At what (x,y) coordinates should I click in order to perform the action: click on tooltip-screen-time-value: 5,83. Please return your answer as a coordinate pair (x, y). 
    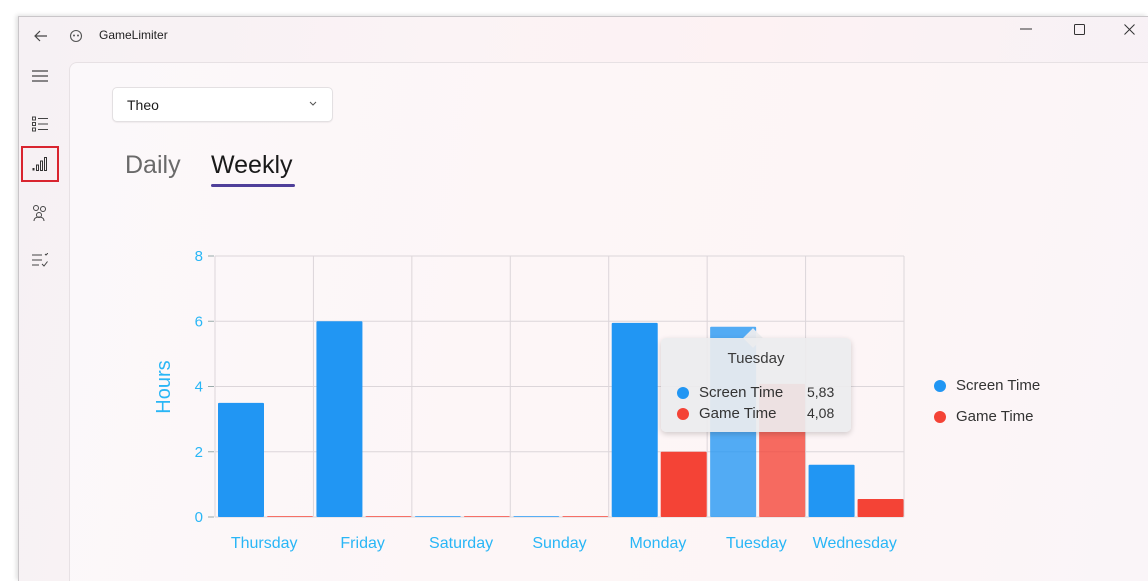
    Looking at the image, I should click on (821, 392).